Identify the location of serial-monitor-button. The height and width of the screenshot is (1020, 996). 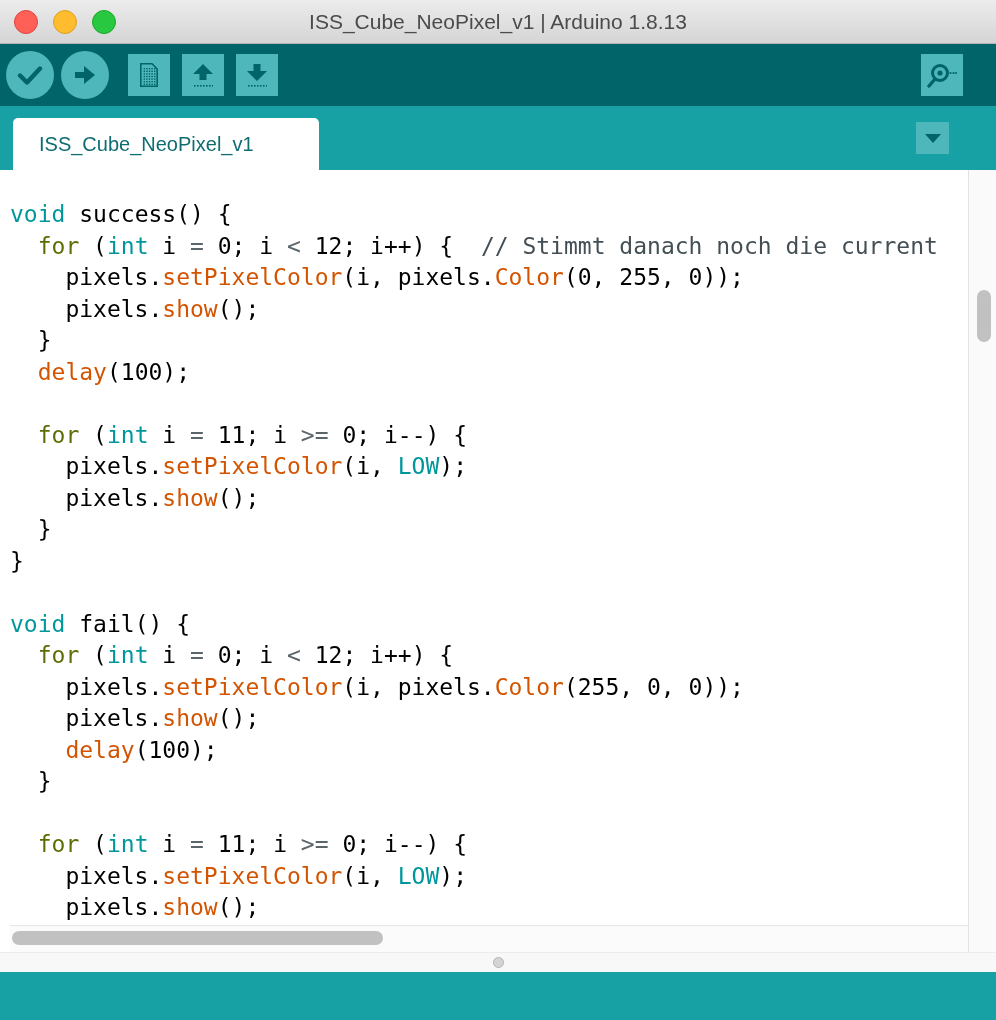
(942, 75).